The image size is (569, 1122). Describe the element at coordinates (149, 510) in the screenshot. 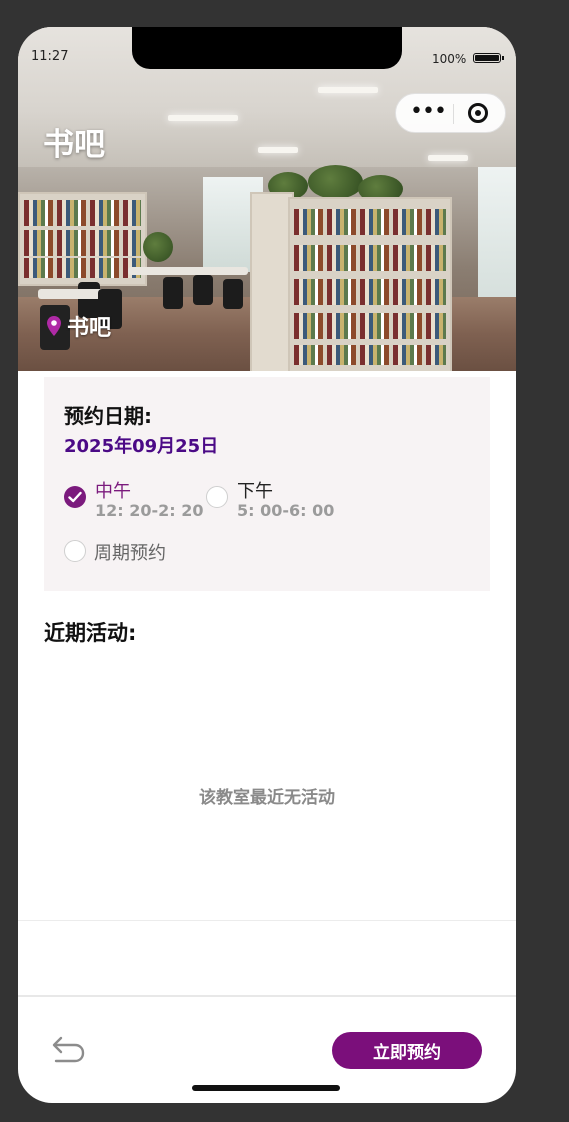

I see `slot-noon-time: 12: 20-2: 20` at that location.